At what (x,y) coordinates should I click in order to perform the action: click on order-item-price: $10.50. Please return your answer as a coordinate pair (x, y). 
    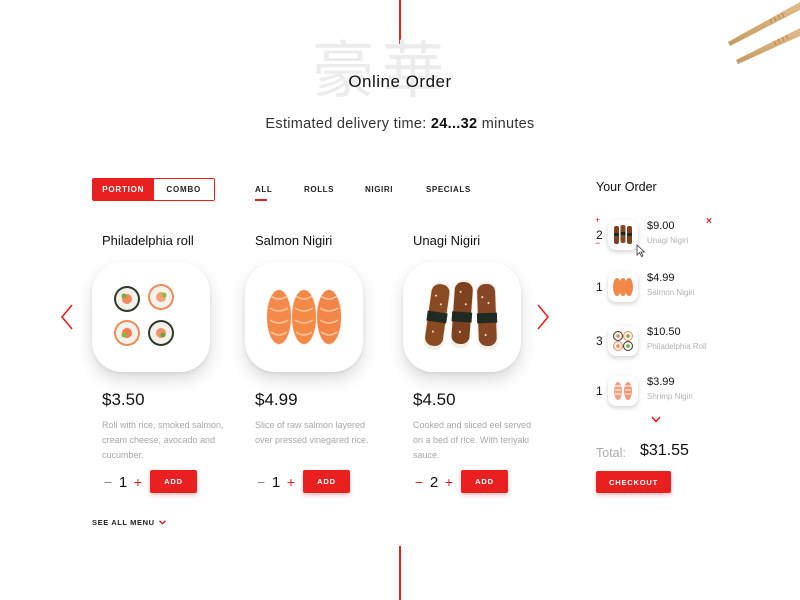
    Looking at the image, I should click on (664, 332).